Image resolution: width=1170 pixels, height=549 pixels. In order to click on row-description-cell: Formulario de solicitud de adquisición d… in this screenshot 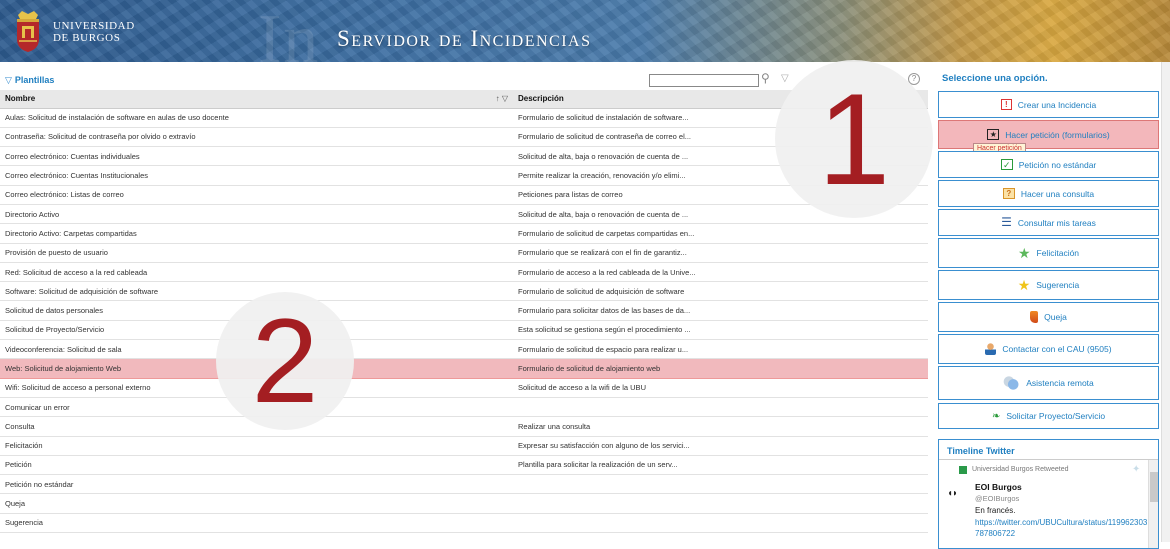, I will do `click(720, 291)`.